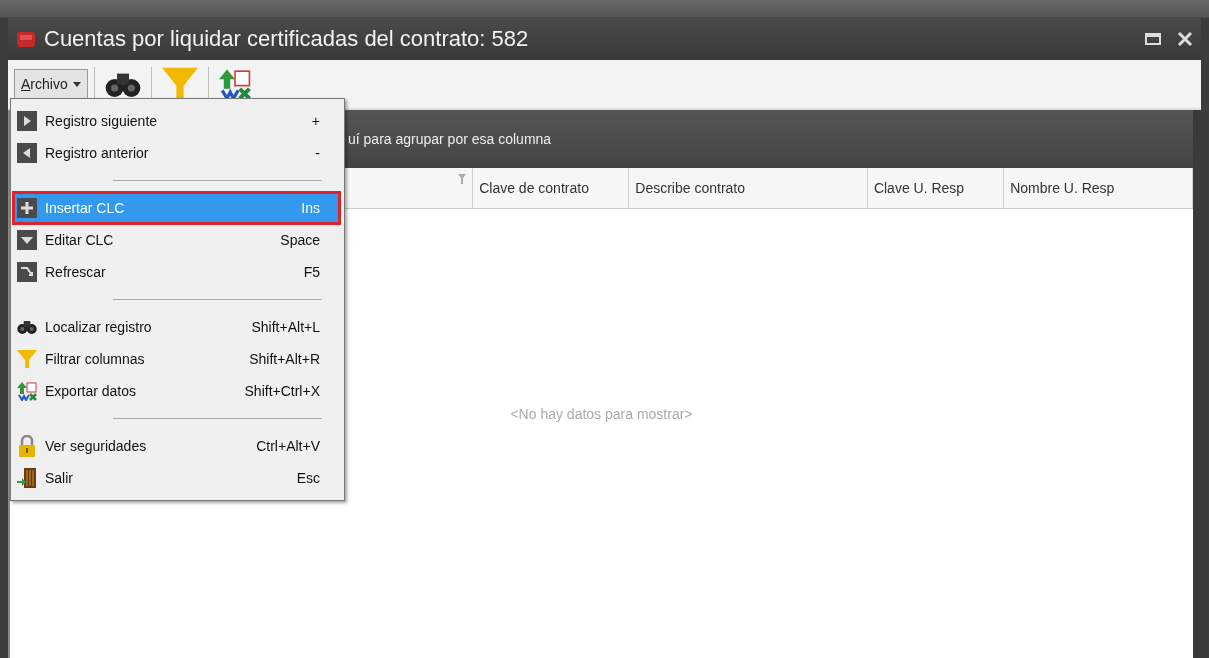 The width and height of the screenshot is (1209, 658). What do you see at coordinates (176, 446) in the screenshot?
I see `menu-item: Ver seguridades Ctrl+Alt+V` at bounding box center [176, 446].